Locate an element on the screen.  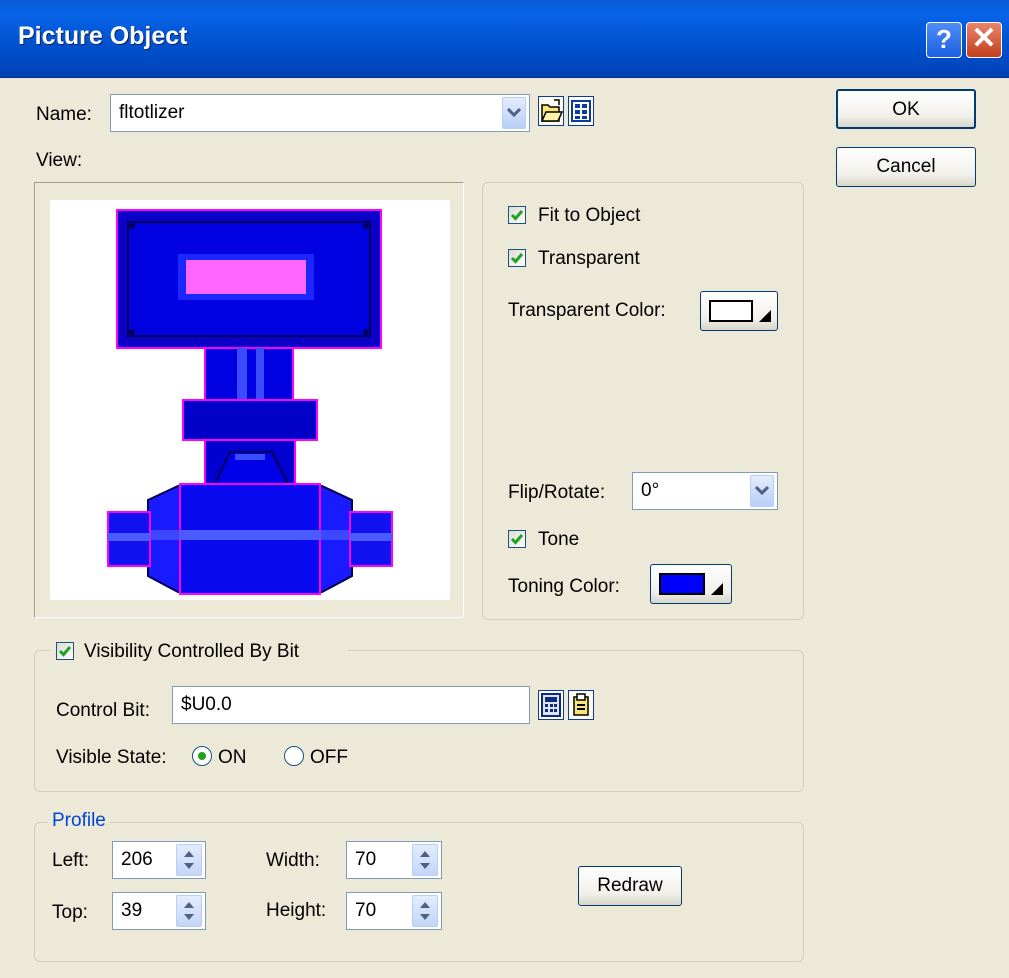
left-value: 206 is located at coordinates (137, 859).